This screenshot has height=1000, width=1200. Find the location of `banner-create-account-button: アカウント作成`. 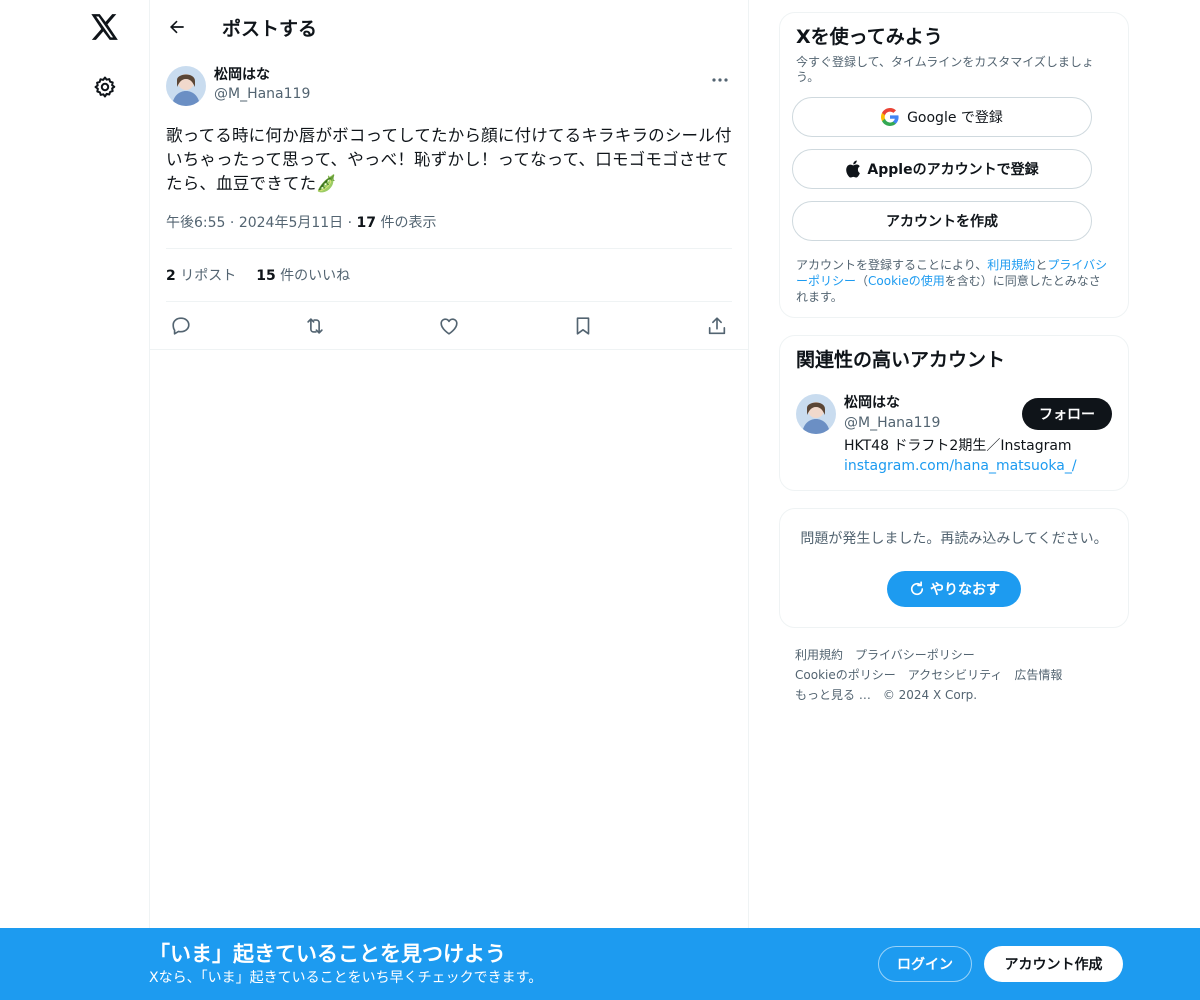

banner-create-account-button: アカウント作成 is located at coordinates (1053, 964).